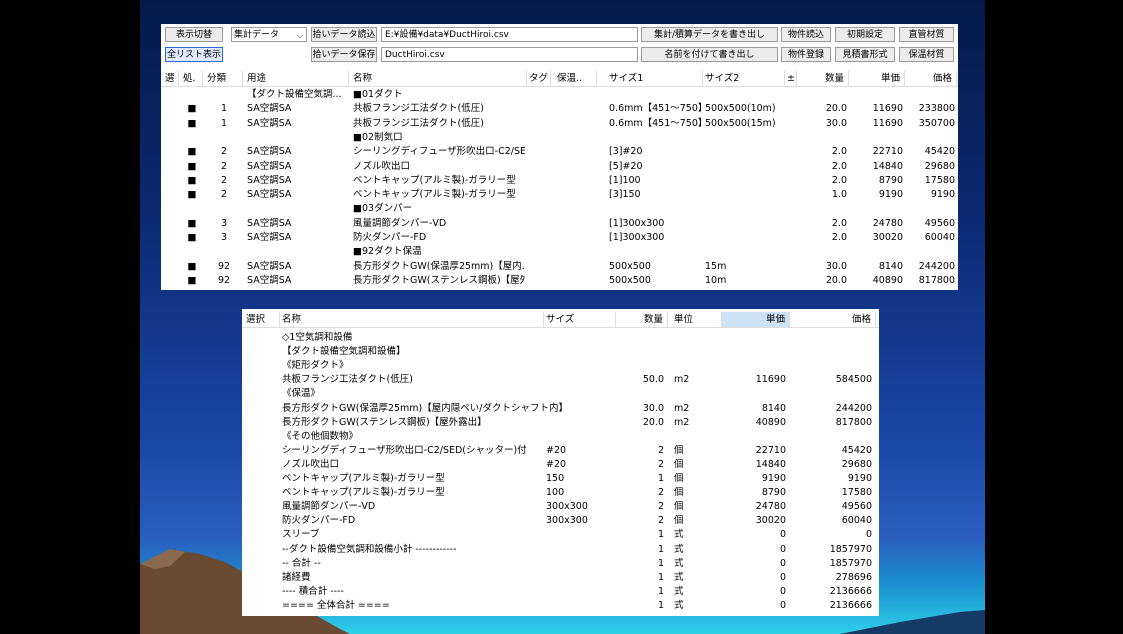  I want to click on grid2-row: ◇1空気調和設備, so click(560, 338).